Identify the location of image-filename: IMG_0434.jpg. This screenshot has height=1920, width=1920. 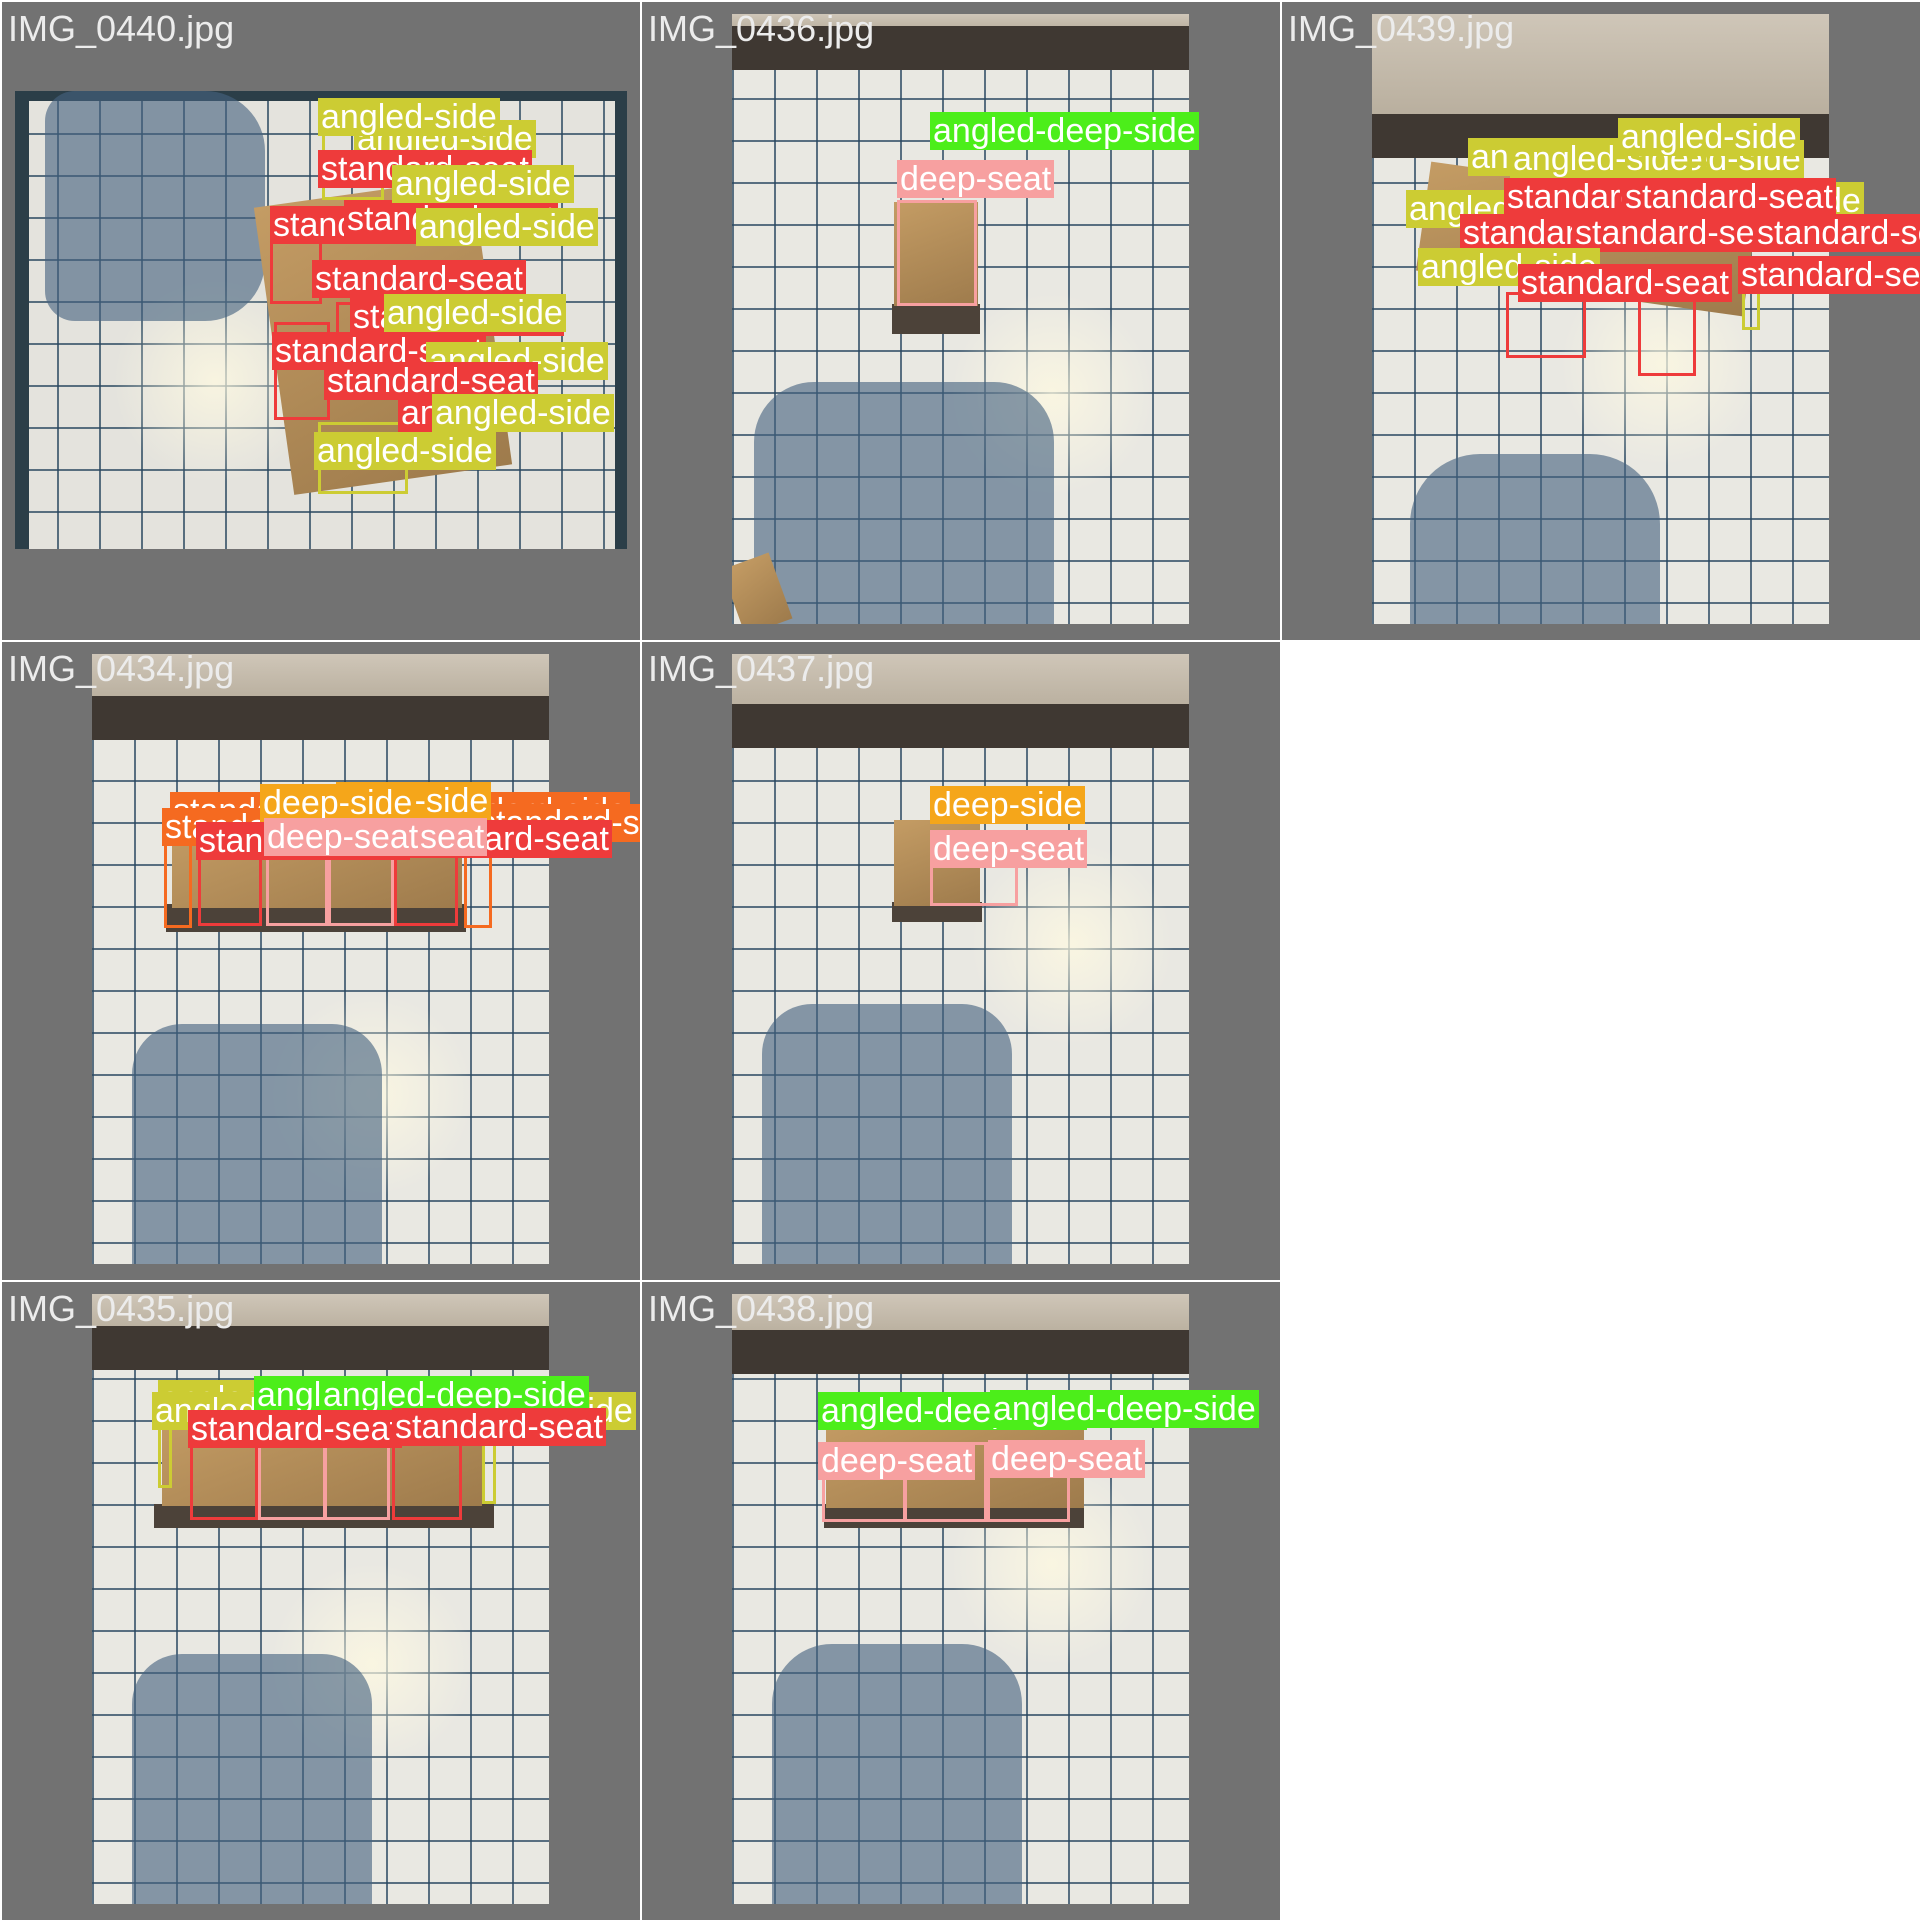
(121, 668).